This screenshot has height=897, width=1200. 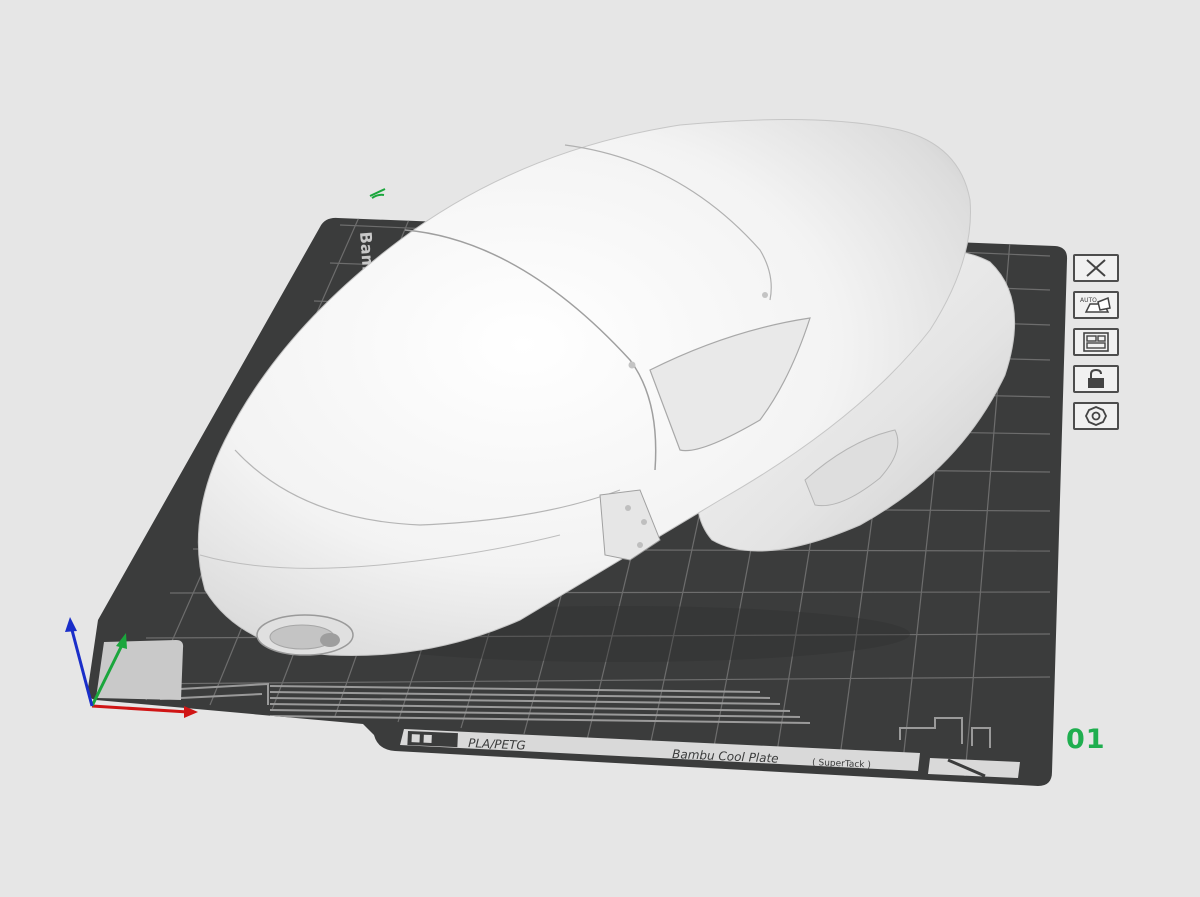 I want to click on auto-badge: AUTO, so click(x=1088, y=300).